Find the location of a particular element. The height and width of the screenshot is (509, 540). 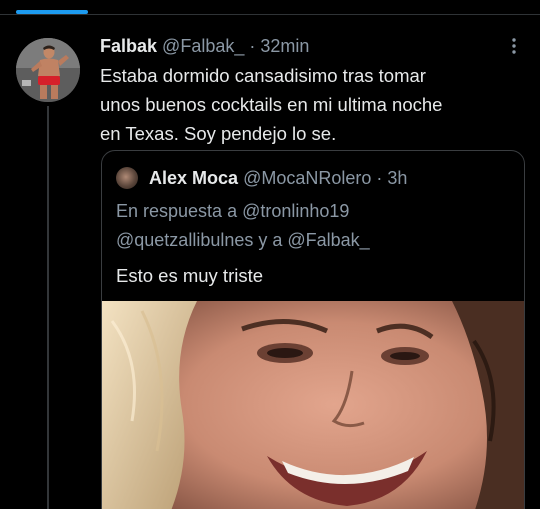

reply-context-line: @quetzallibulnes y a @Falbak_ is located at coordinates (243, 240).